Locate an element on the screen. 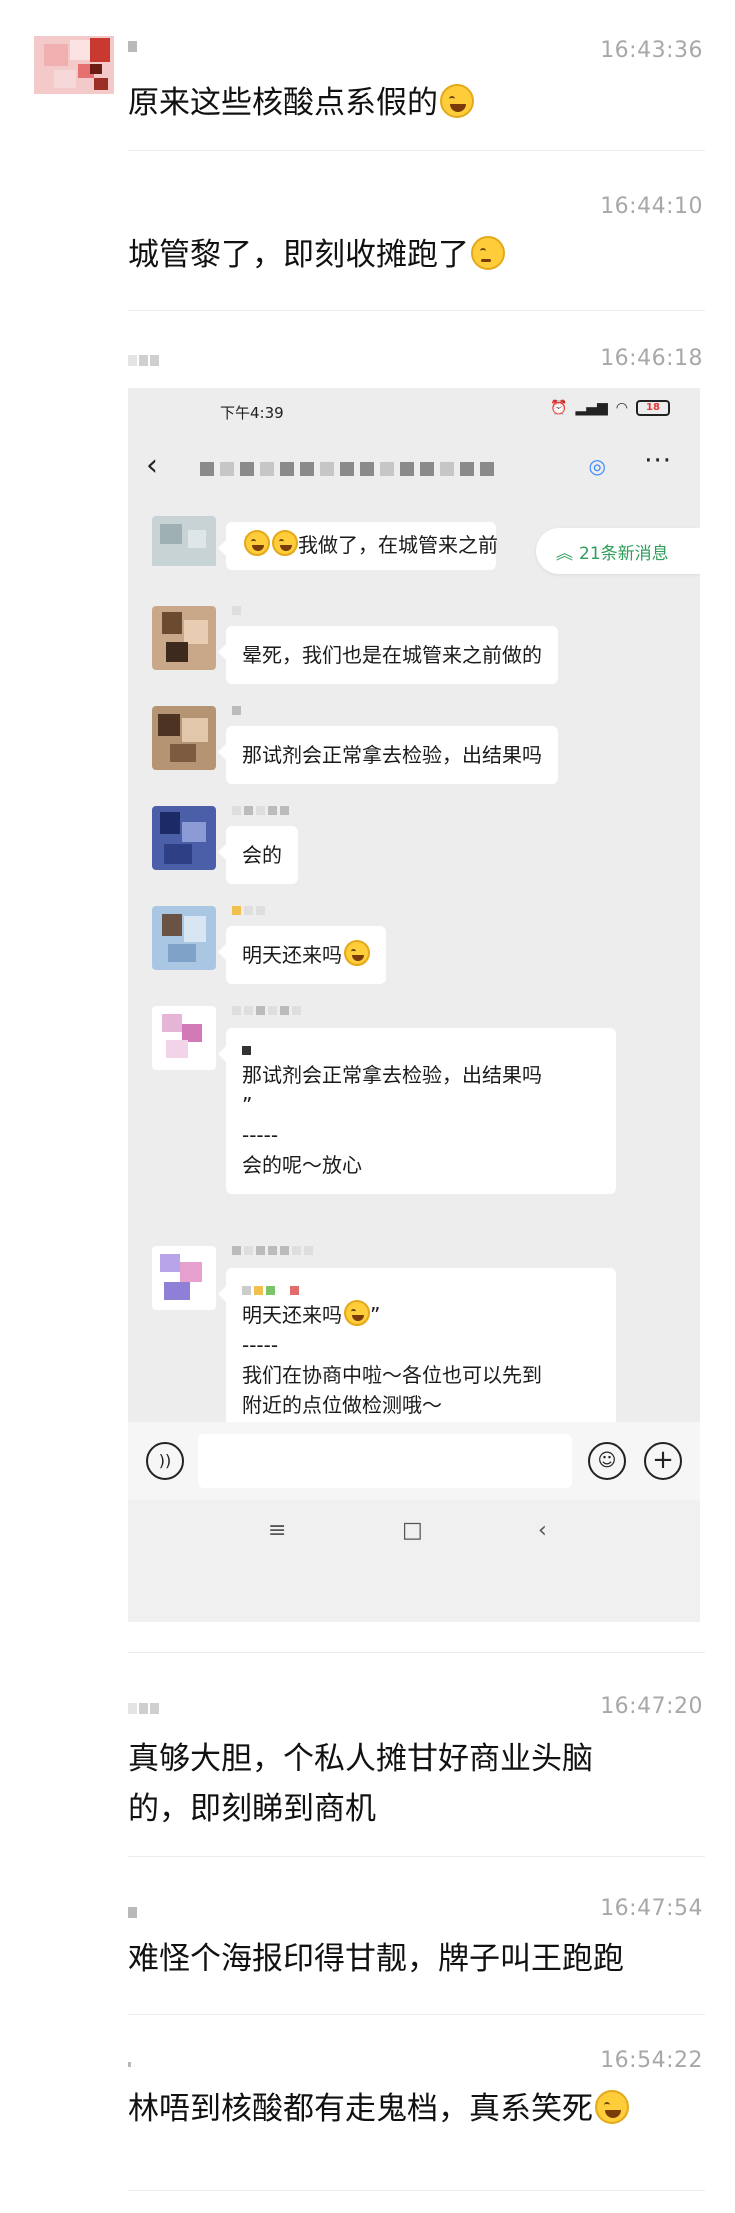  message-bubble: 我做了，在城管来之前 is located at coordinates (358, 546).